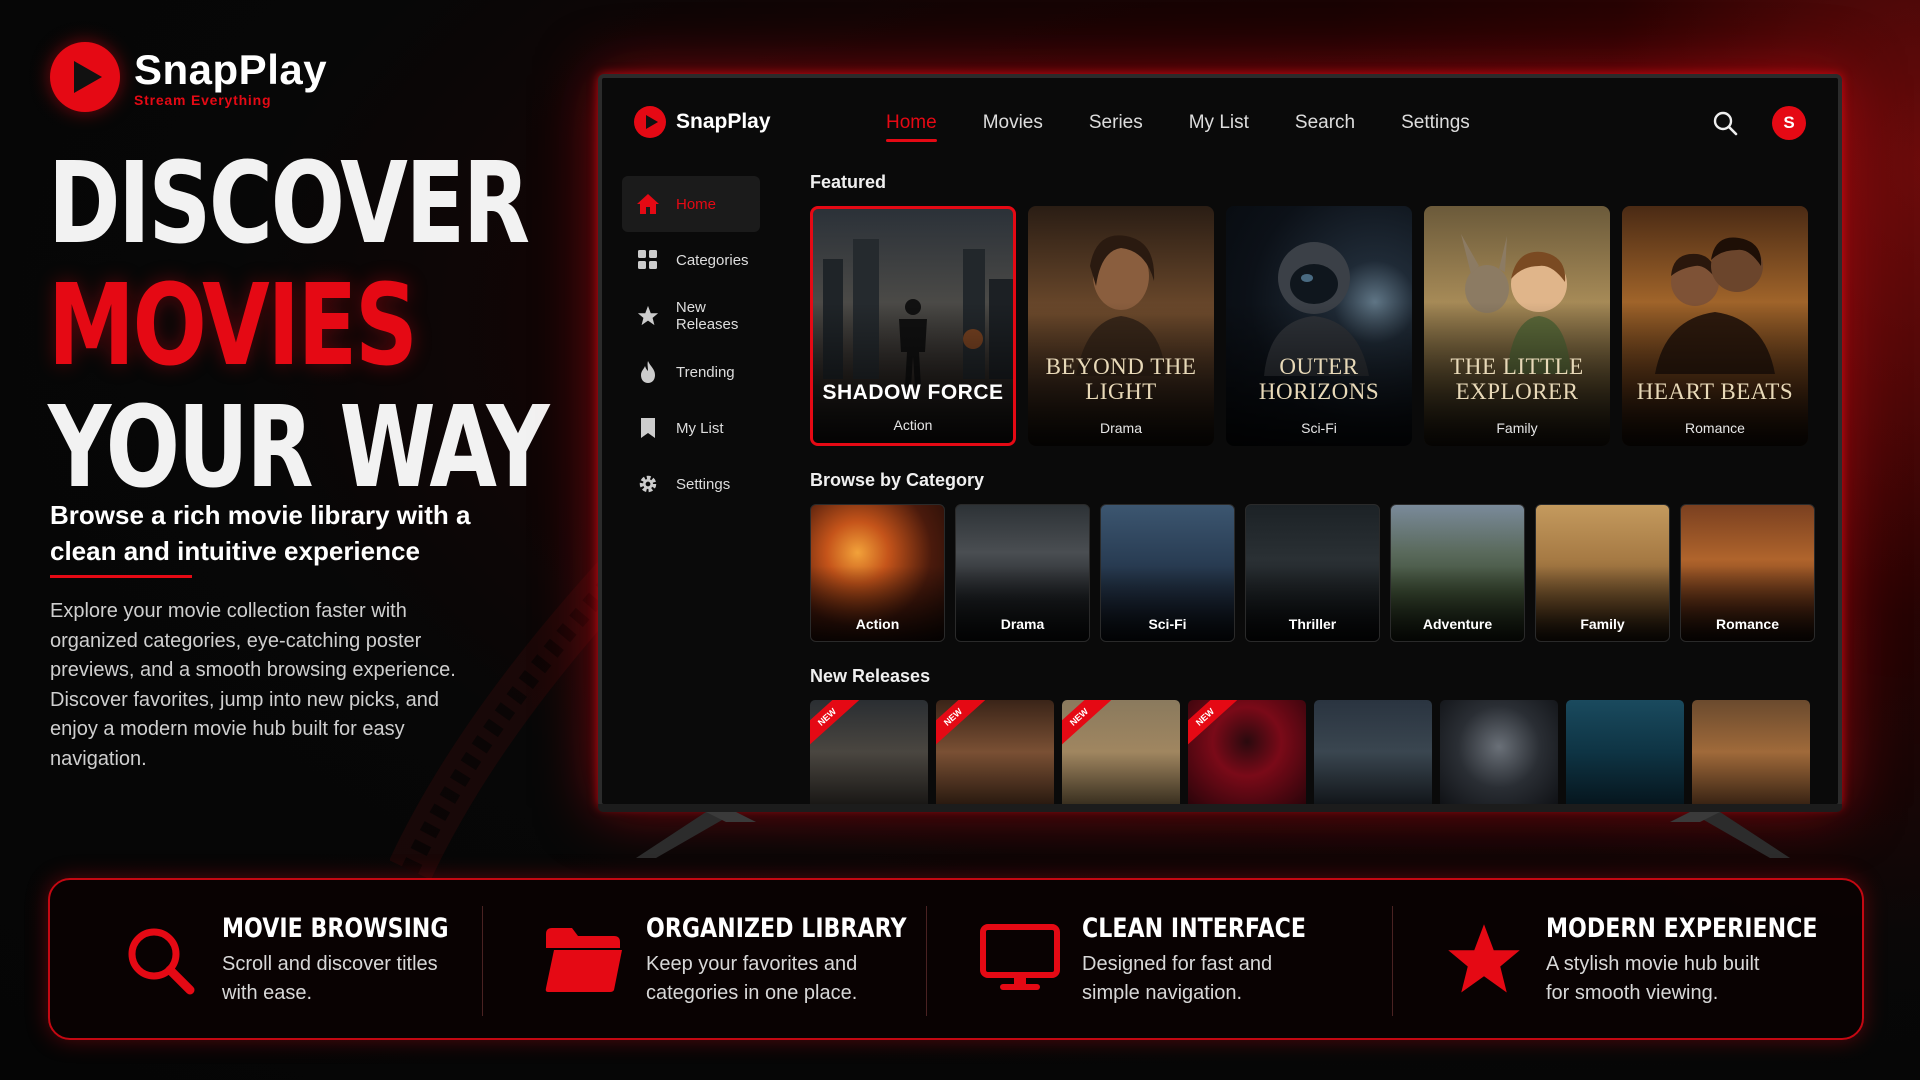 This screenshot has height=1080, width=1920. I want to click on nav-series: Series, so click(1116, 127).